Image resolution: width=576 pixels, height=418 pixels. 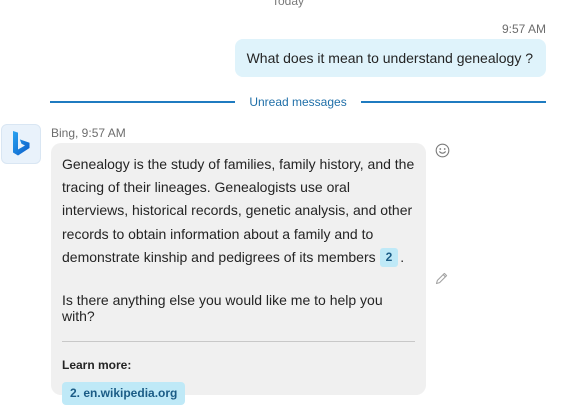 What do you see at coordinates (402, 256) in the screenshot?
I see `bot-message-period: .` at bounding box center [402, 256].